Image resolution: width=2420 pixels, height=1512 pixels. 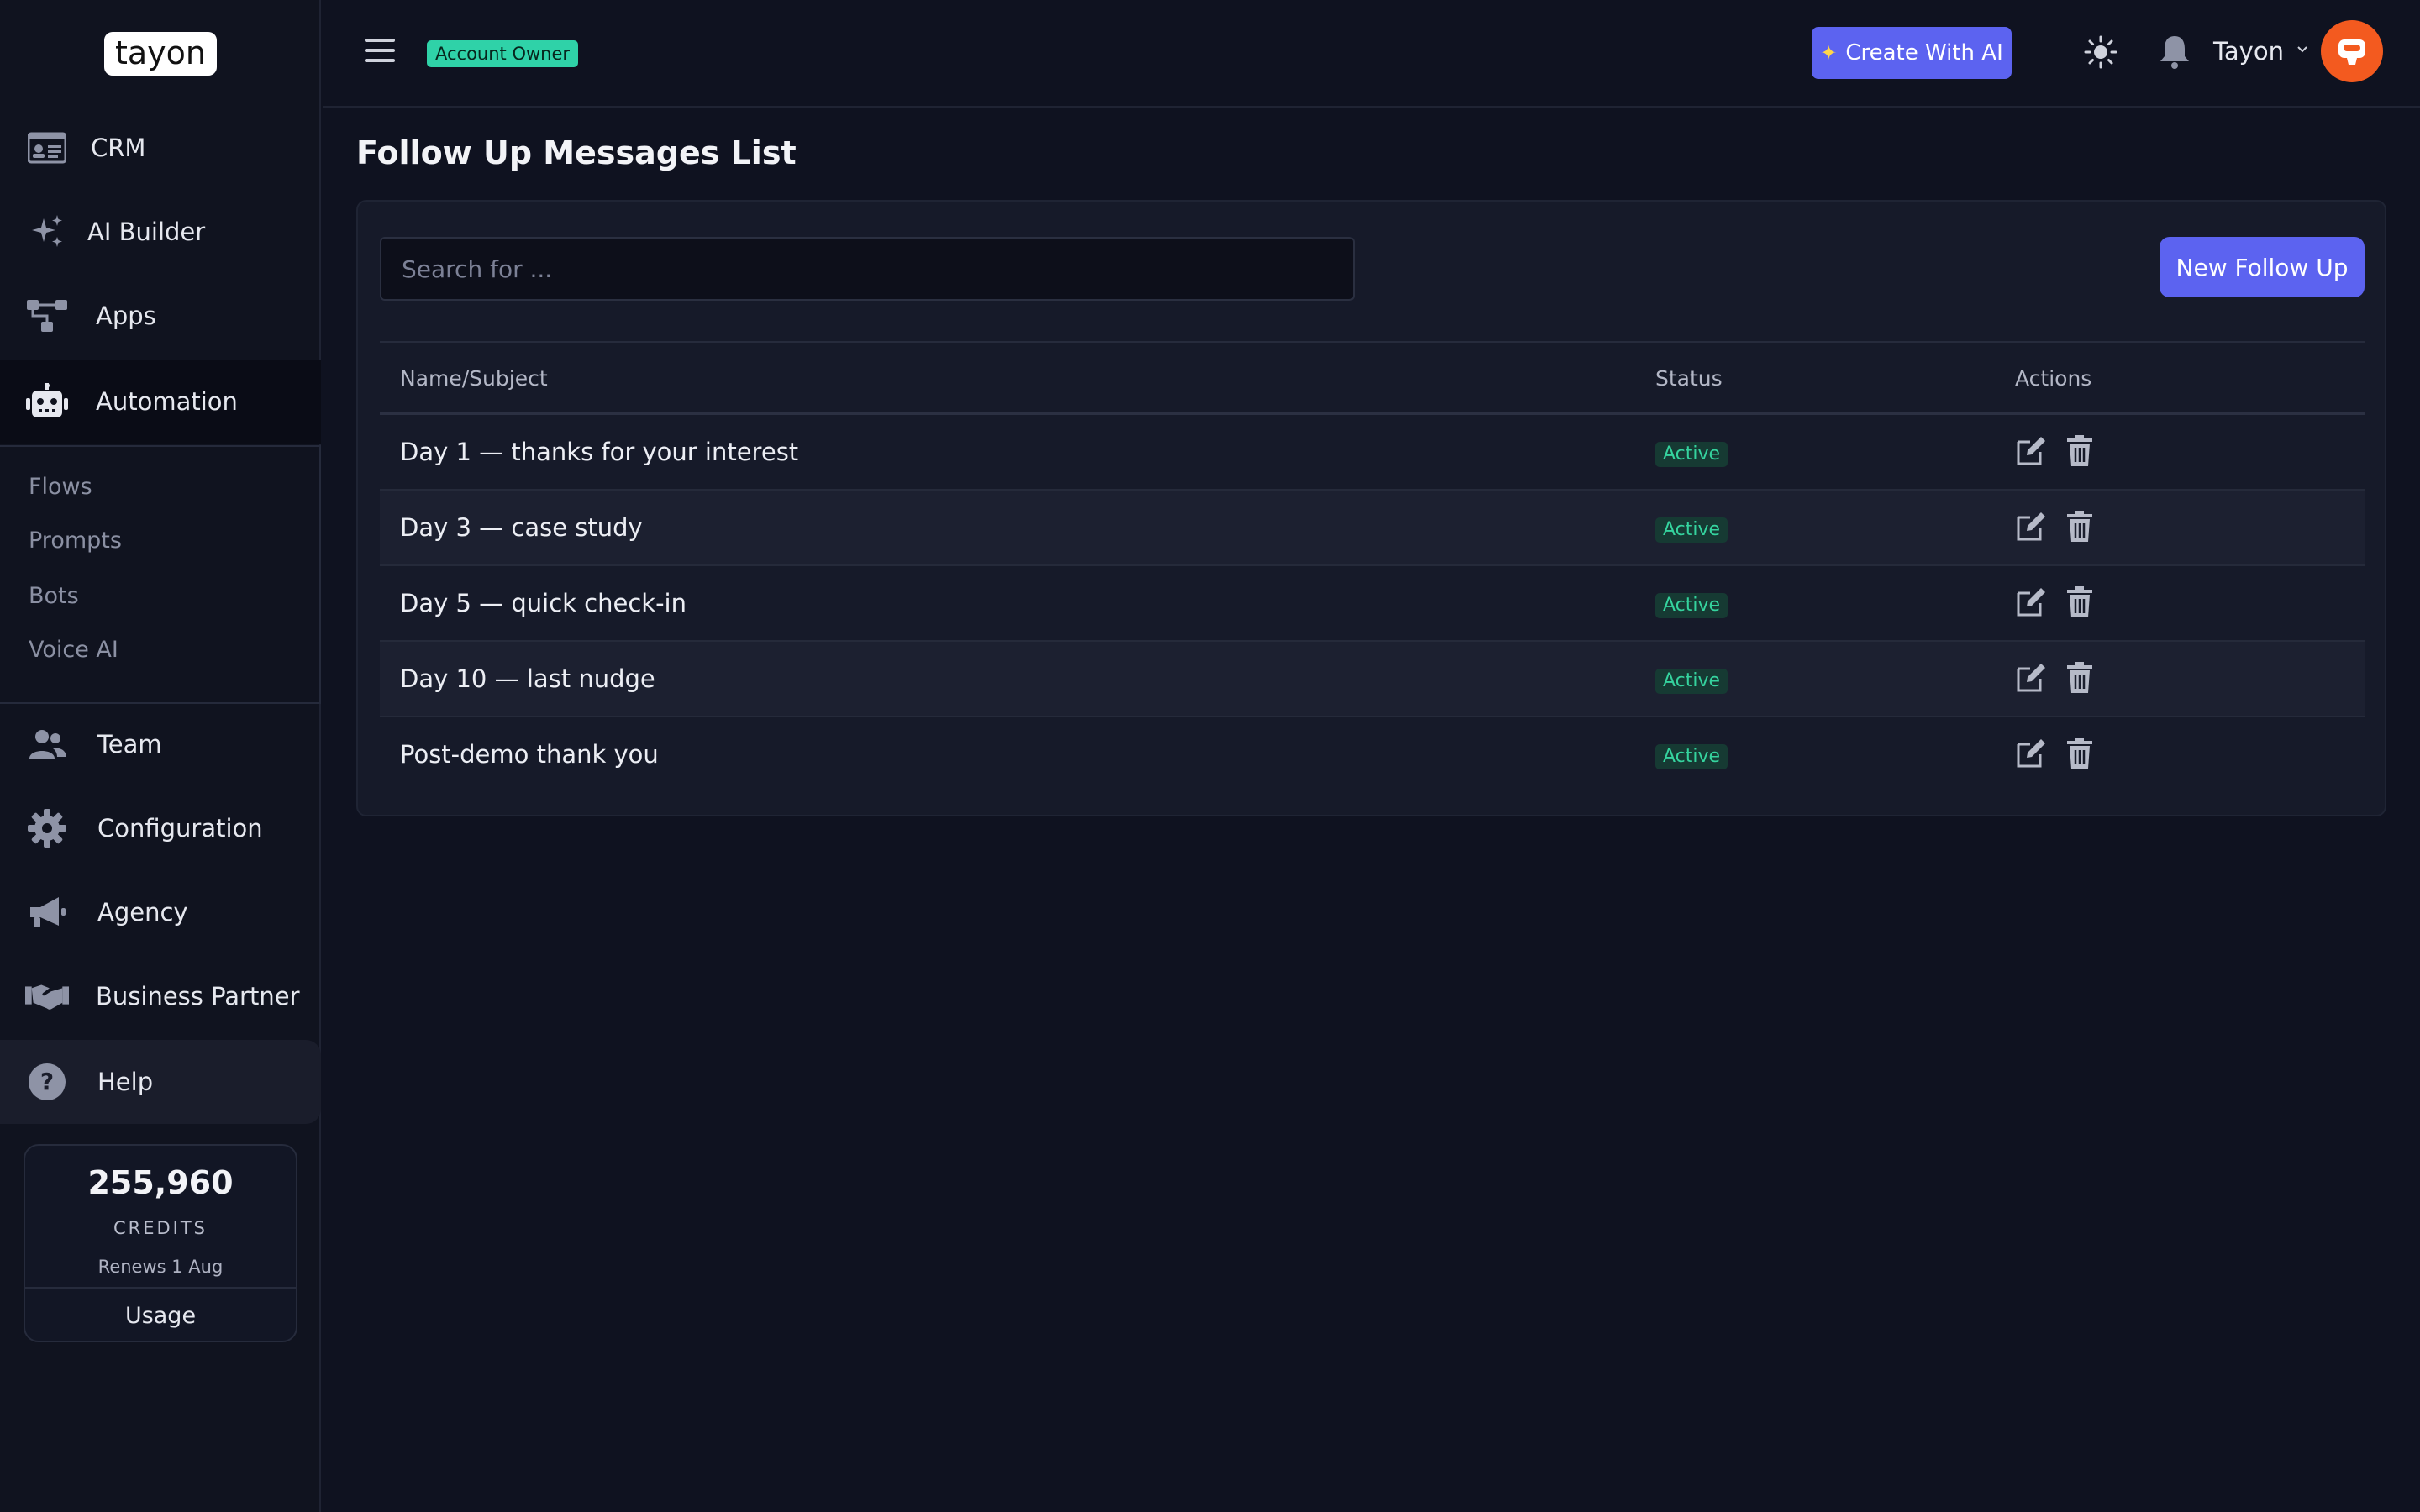 I want to click on table-row: Day 3 — case study Active, so click(x=1373, y=528).